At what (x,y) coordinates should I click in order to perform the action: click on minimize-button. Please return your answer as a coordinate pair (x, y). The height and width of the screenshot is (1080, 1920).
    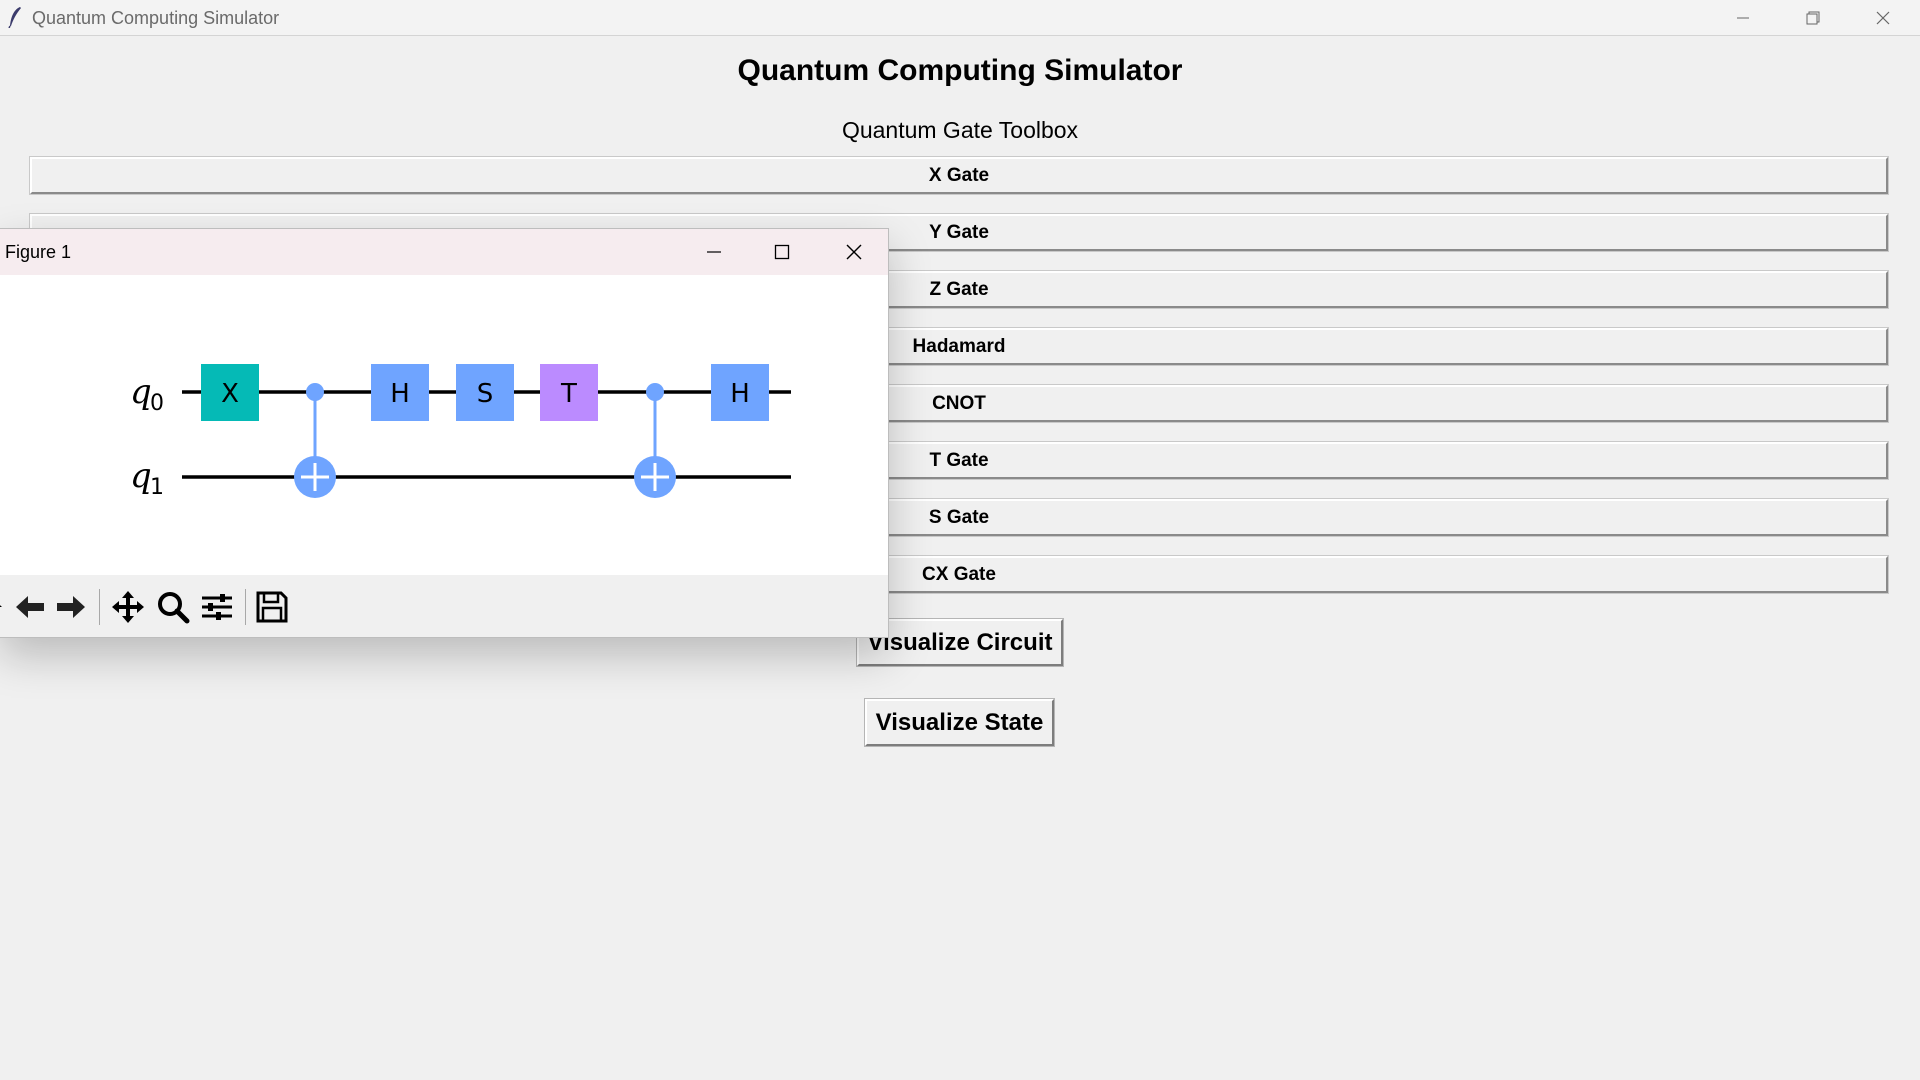
    Looking at the image, I should click on (1743, 17).